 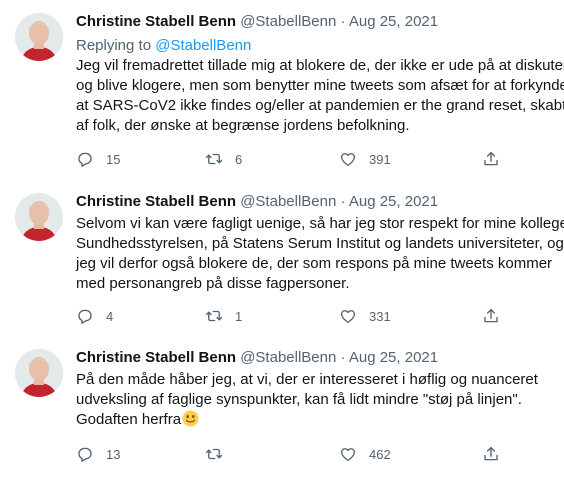 I want to click on like-button: 462, so click(x=365, y=454).